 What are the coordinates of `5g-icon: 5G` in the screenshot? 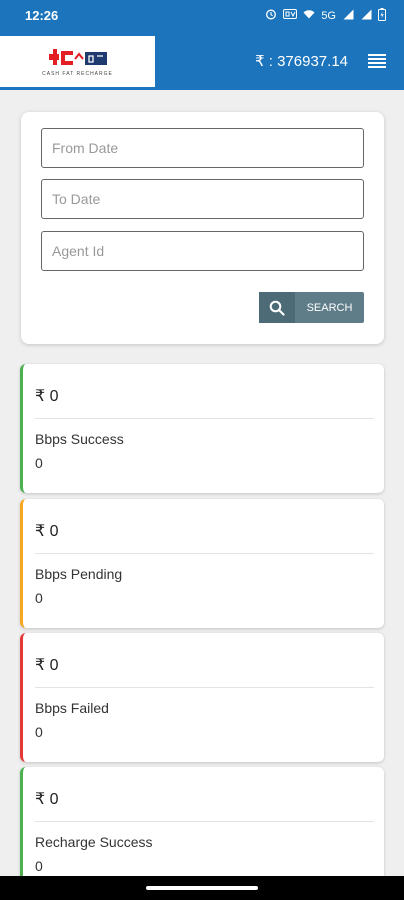 It's located at (328, 15).